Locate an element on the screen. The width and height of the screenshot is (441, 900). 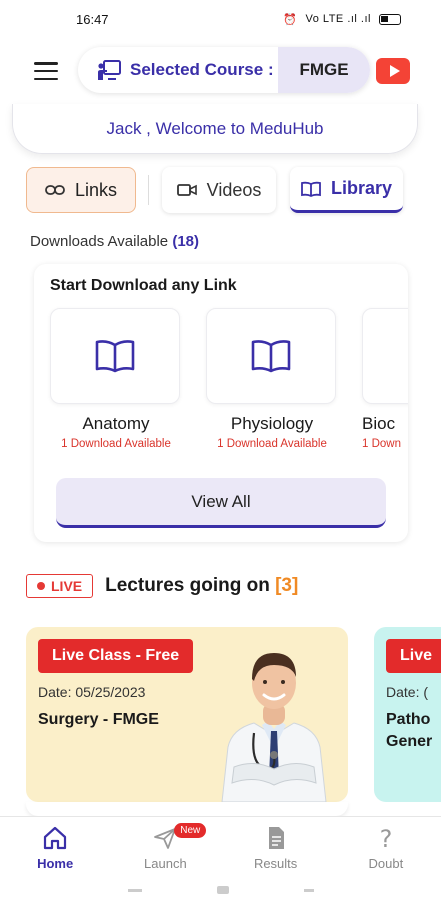
bottom-navigation: Home New Launch Results ? Doubt is located at coordinates (220, 846).